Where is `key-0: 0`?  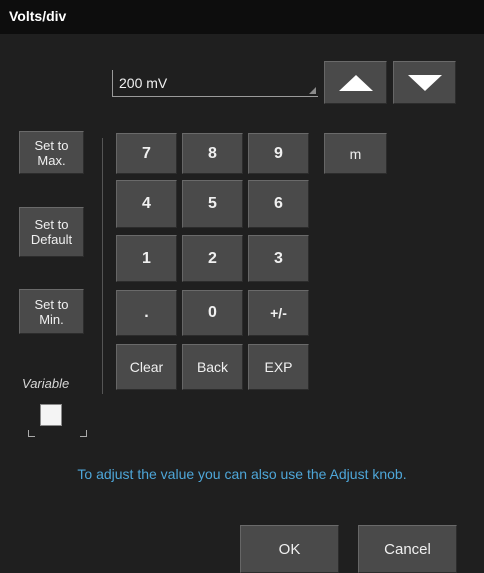
key-0: 0 is located at coordinates (212, 313).